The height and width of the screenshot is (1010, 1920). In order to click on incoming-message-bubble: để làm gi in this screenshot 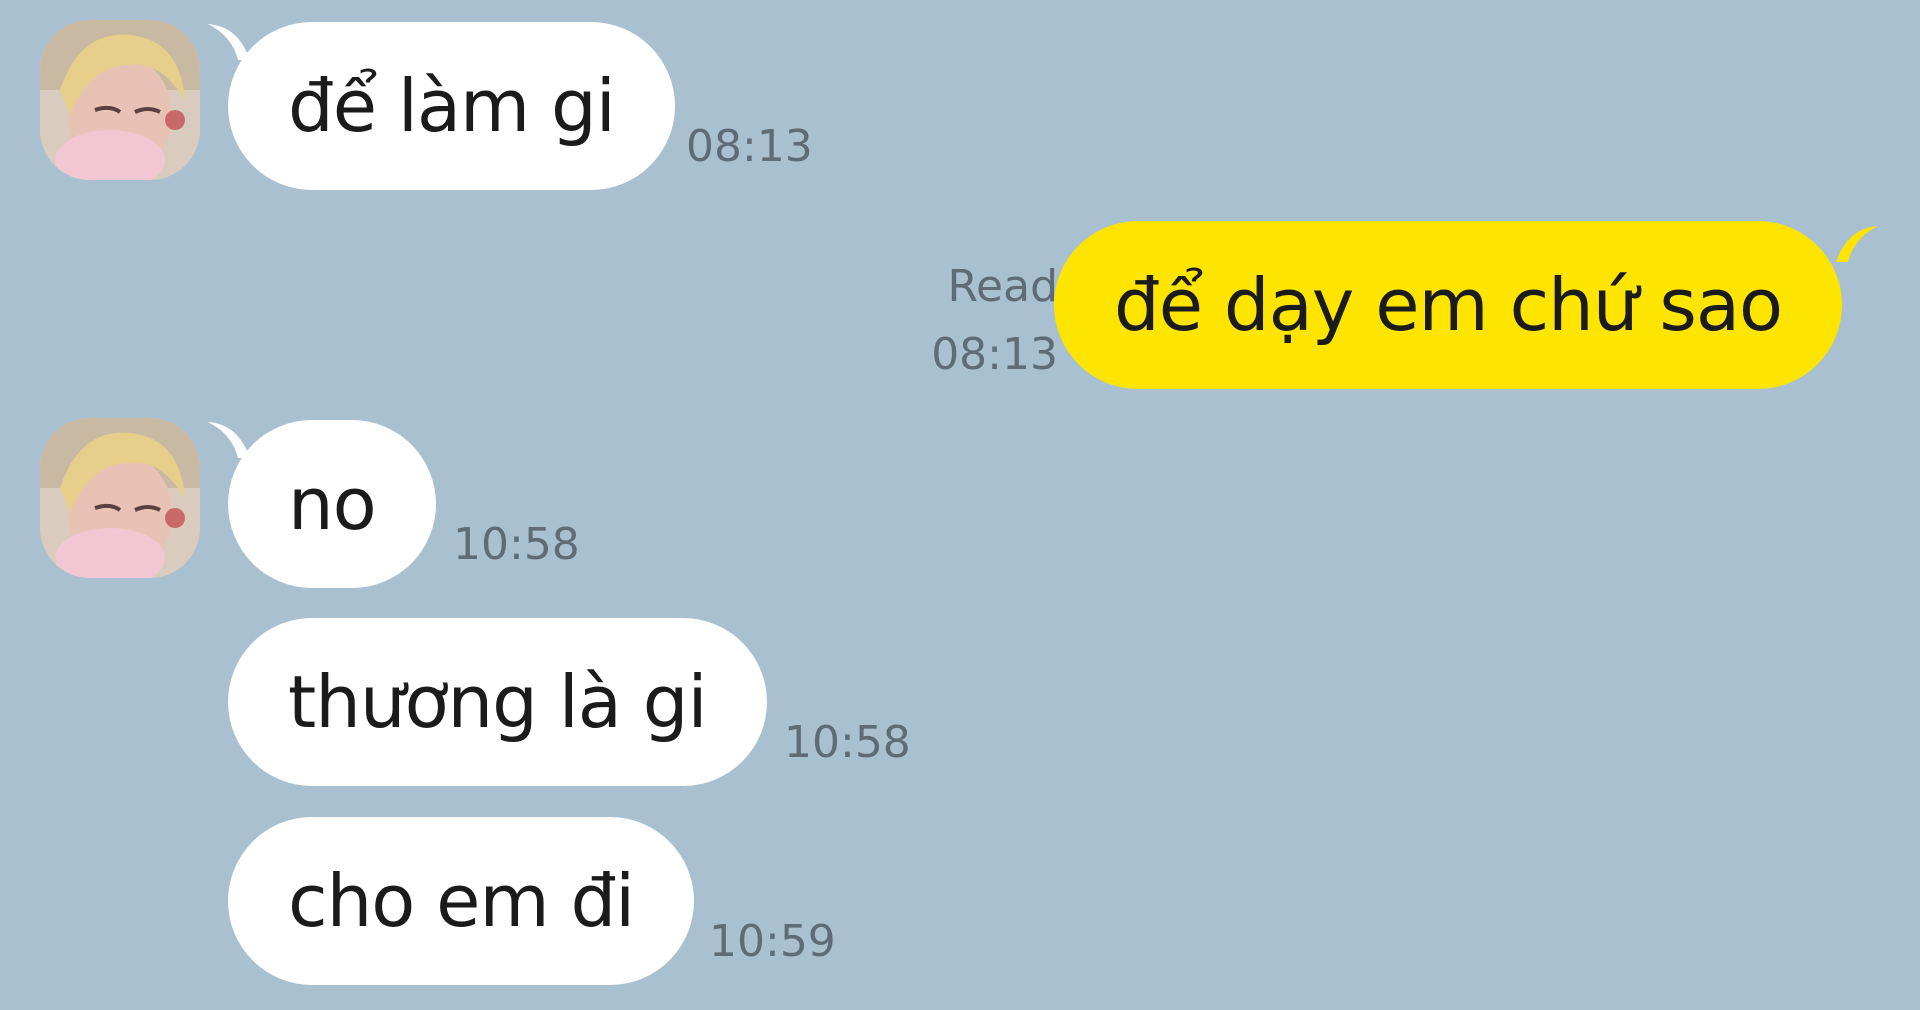, I will do `click(451, 106)`.